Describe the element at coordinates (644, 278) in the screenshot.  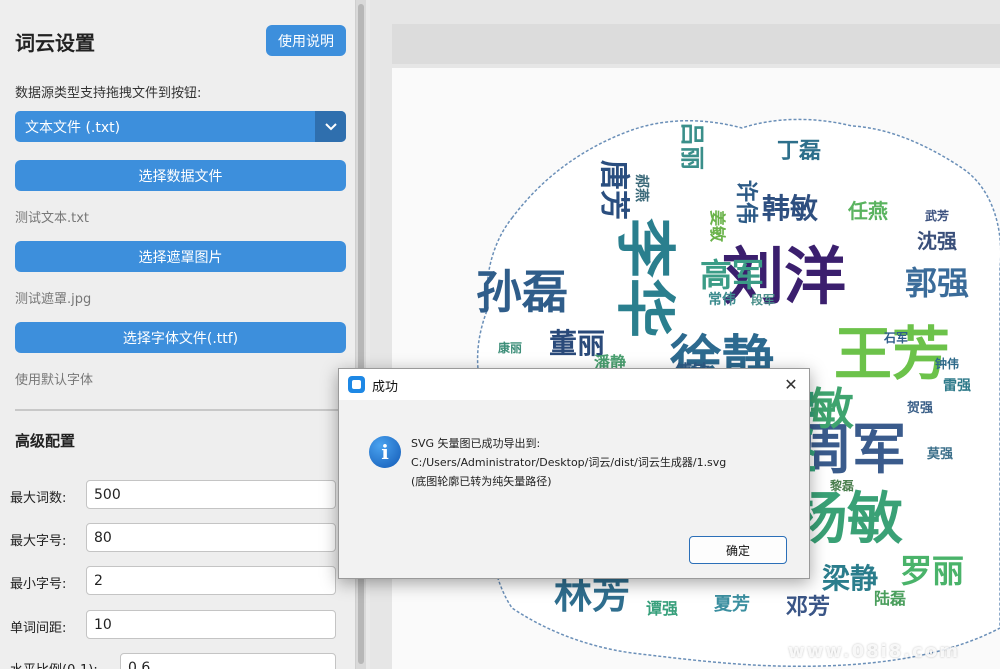
I see `cloud-word: 李华` at that location.